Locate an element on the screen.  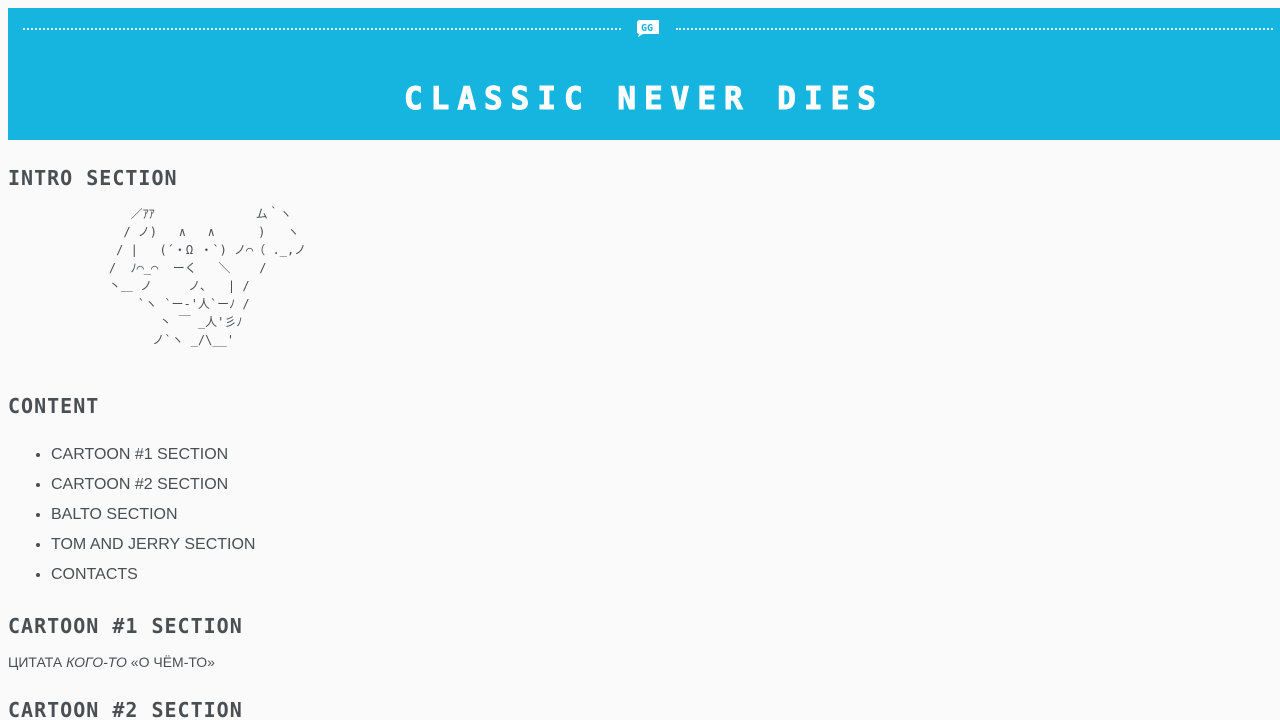
list-item: BALTO SECTION is located at coordinates (153, 515).